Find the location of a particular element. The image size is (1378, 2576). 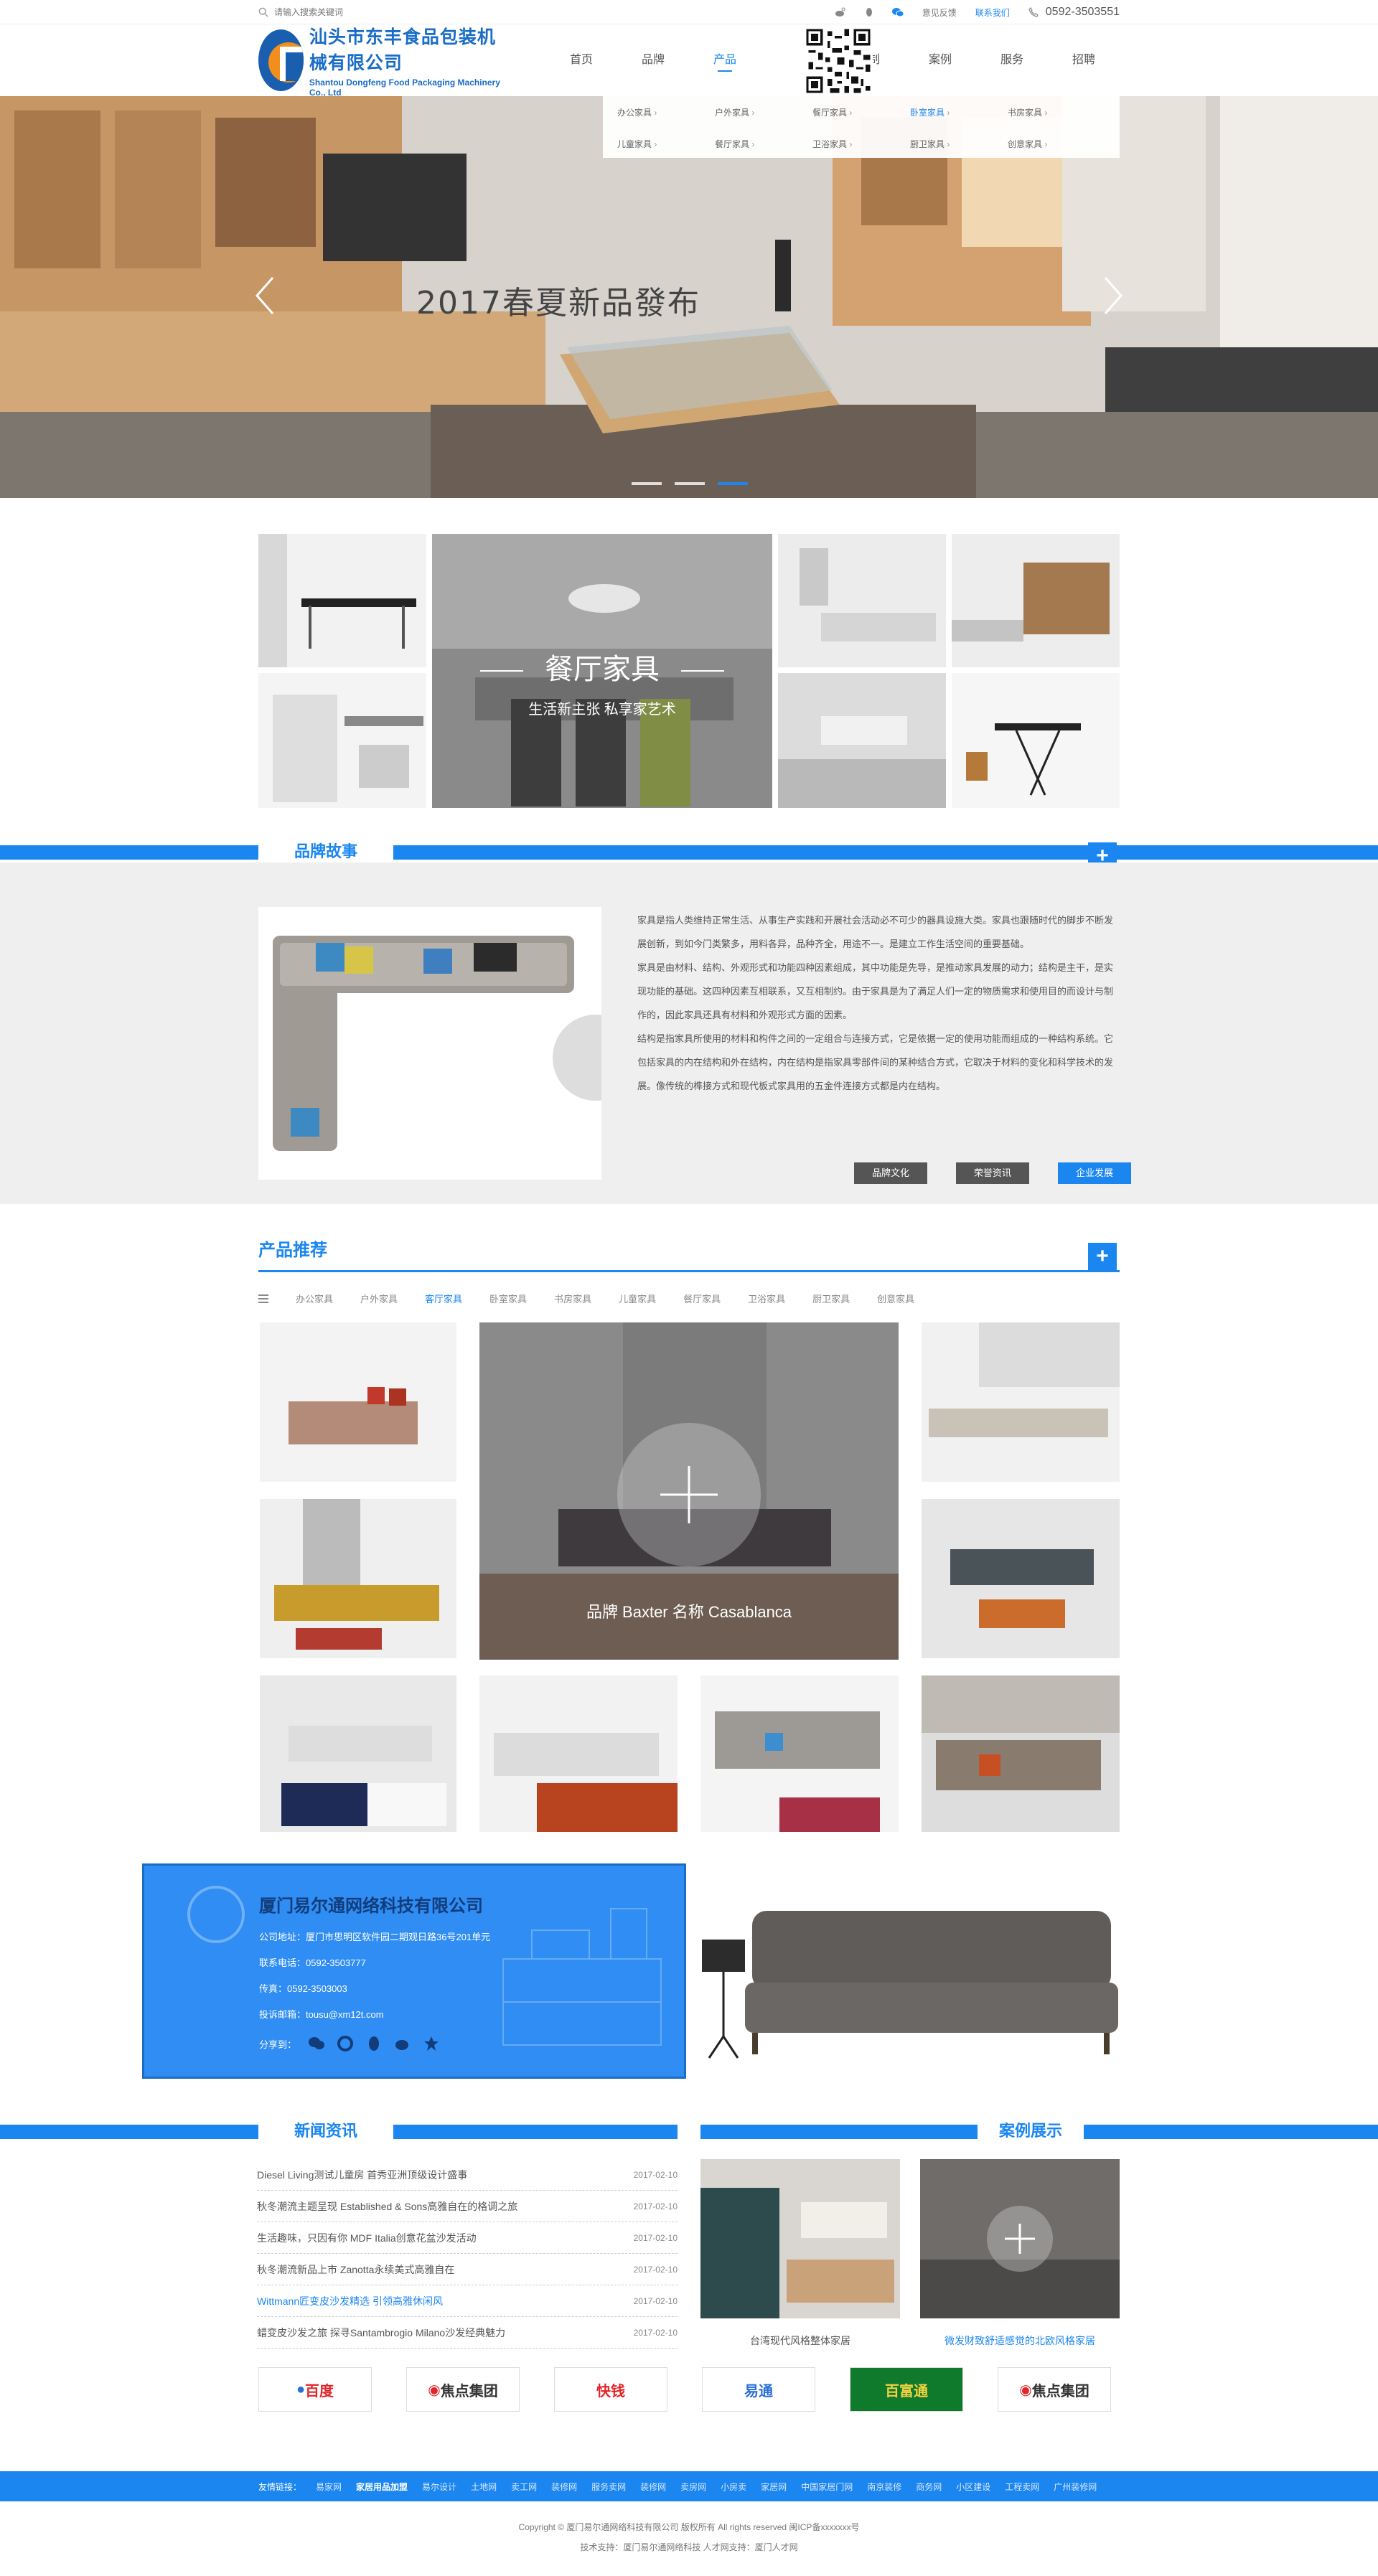

friend-link: 中国家居门网 is located at coordinates (827, 2487).